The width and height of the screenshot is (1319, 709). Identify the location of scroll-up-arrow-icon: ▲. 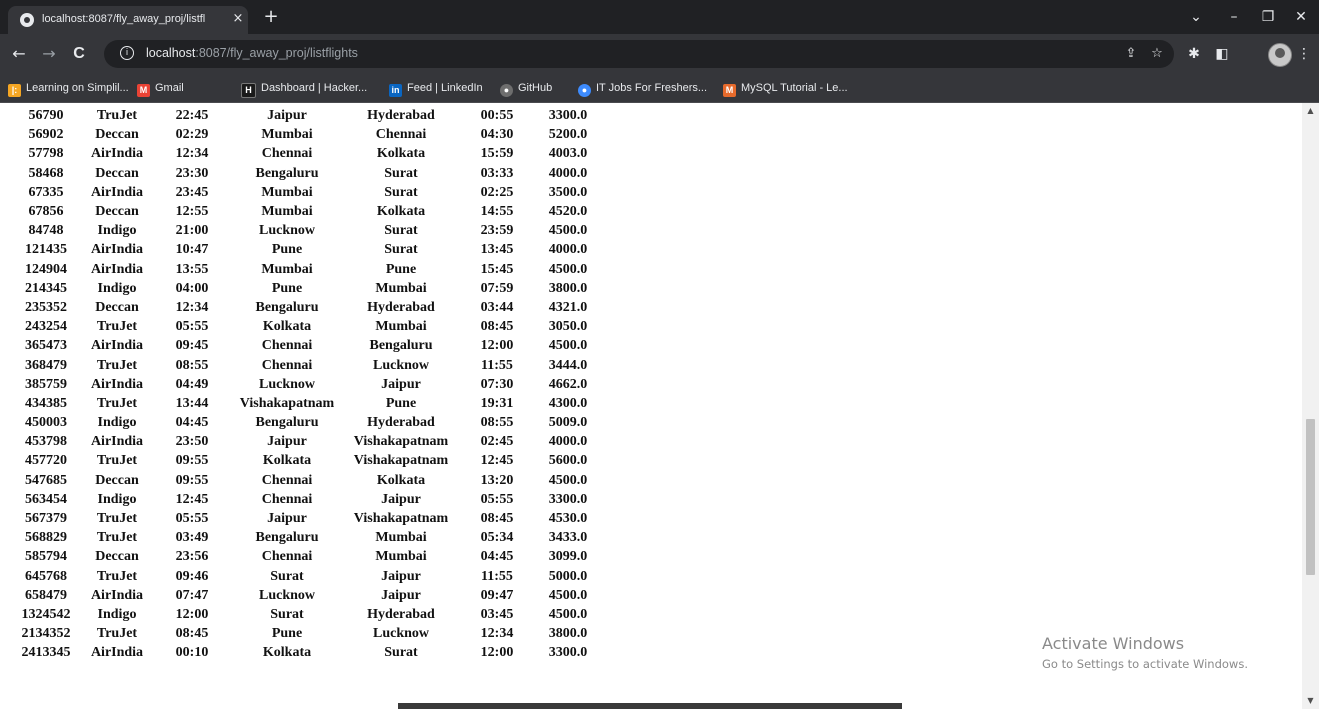
(1310, 111).